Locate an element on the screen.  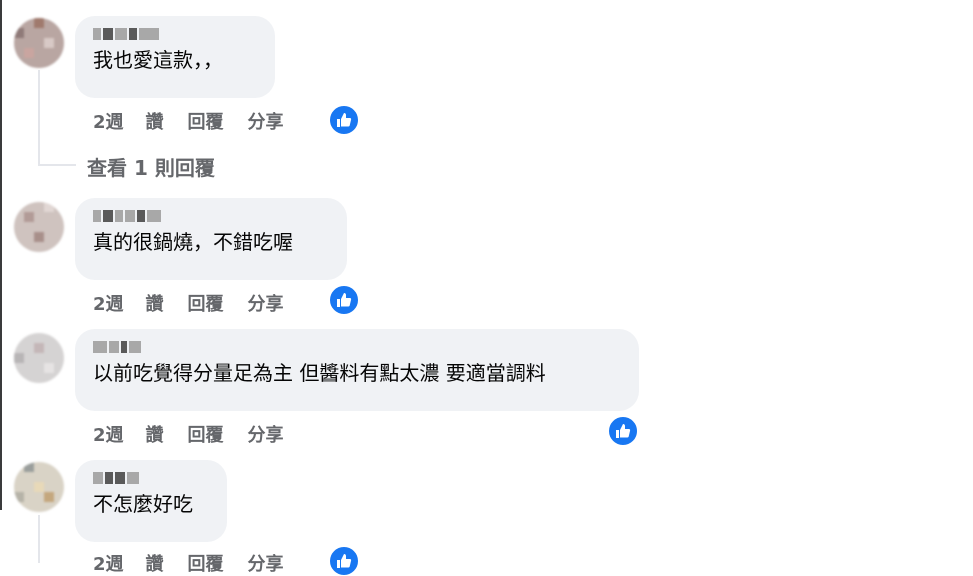
comment-bubble: 真的很鍋燒，不錯吃喔 is located at coordinates (211, 239).